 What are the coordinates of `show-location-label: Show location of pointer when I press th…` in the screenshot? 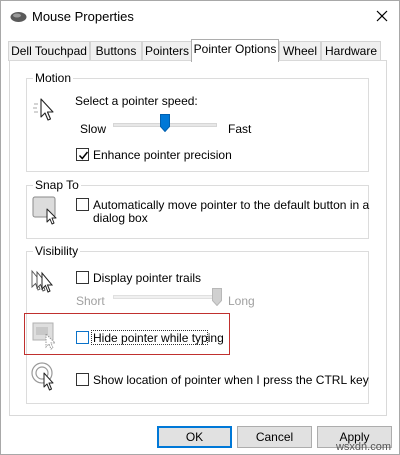 It's located at (231, 380).